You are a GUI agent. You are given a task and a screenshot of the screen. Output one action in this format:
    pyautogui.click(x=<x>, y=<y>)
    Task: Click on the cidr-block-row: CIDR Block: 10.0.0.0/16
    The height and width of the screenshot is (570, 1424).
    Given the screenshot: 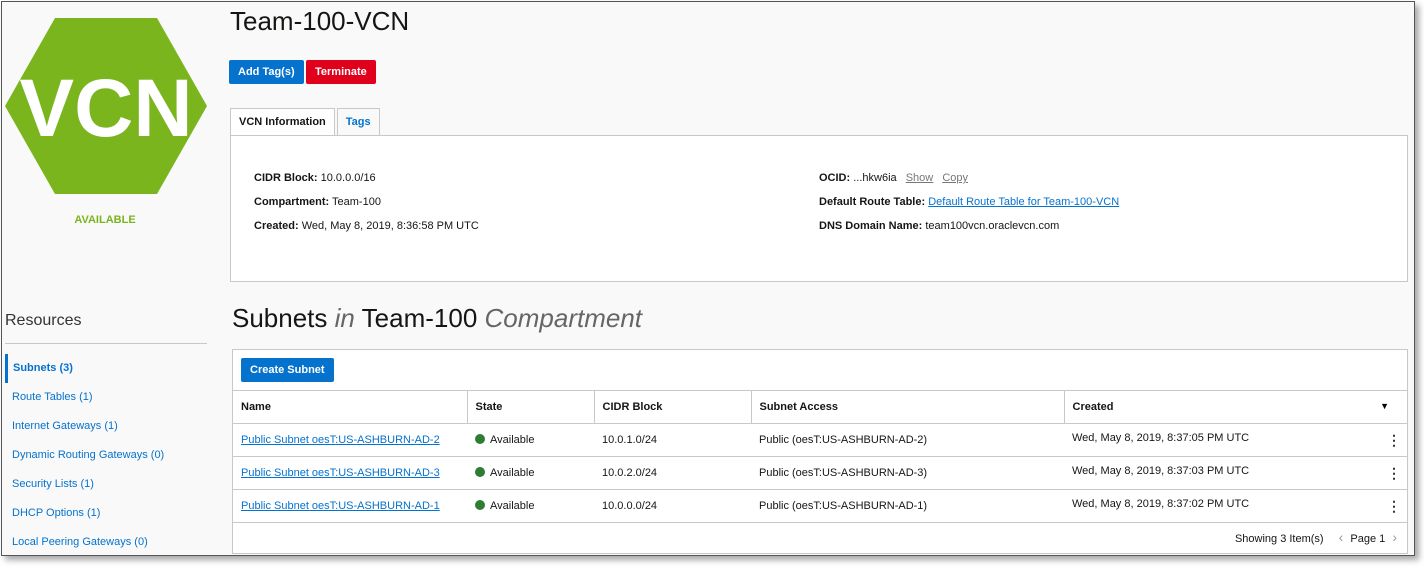 What is the action you would take?
    pyautogui.click(x=366, y=184)
    